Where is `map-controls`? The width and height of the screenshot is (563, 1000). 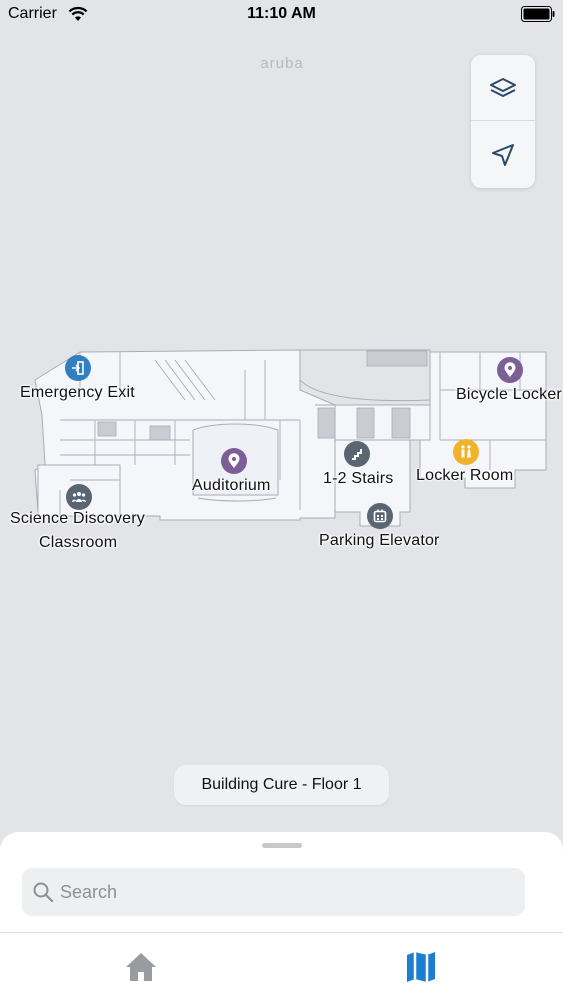 map-controls is located at coordinates (503, 121).